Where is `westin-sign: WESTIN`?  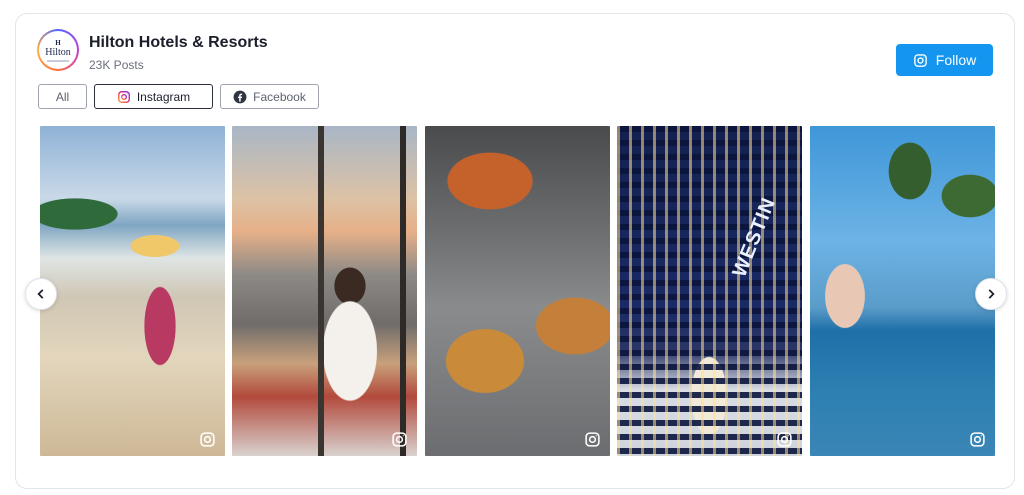
westin-sign: WESTIN is located at coordinates (754, 237).